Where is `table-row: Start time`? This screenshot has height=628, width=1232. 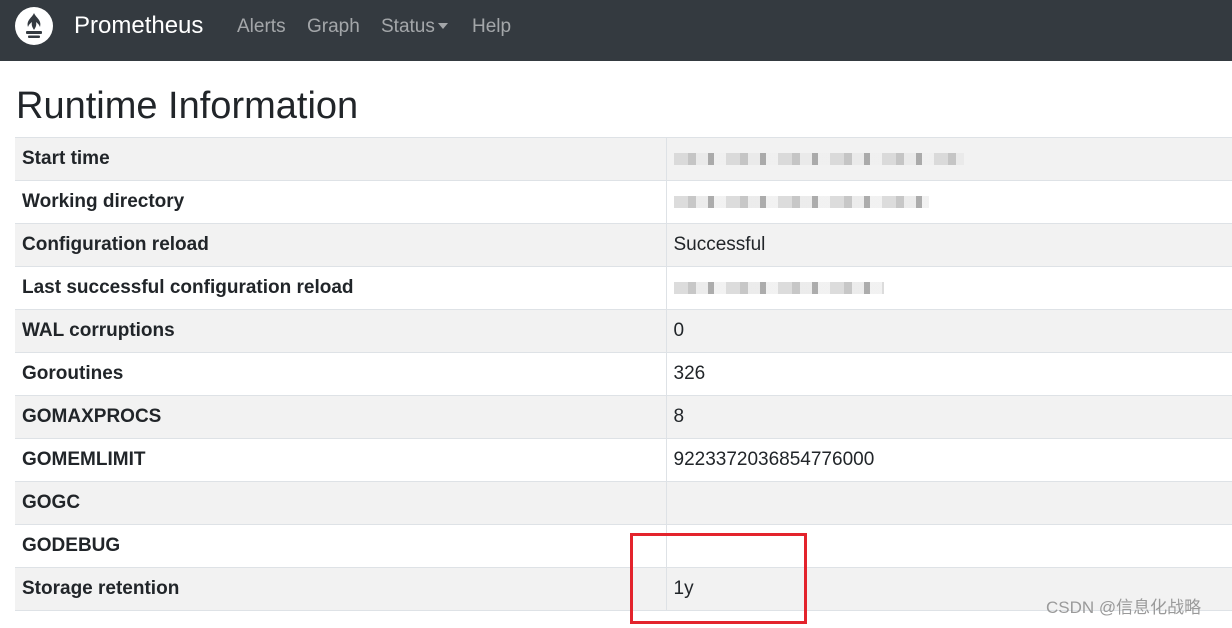
table-row: Start time is located at coordinates (623, 159).